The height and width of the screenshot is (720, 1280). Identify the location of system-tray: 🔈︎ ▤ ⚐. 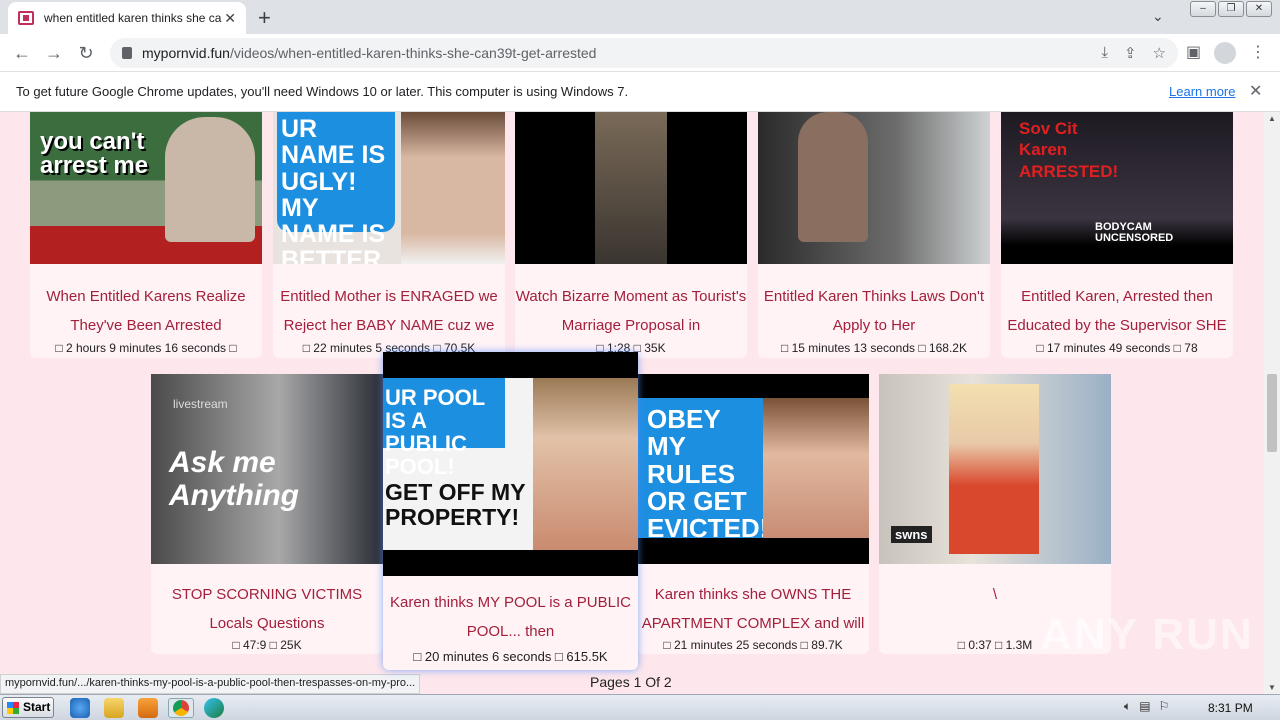
(1146, 706).